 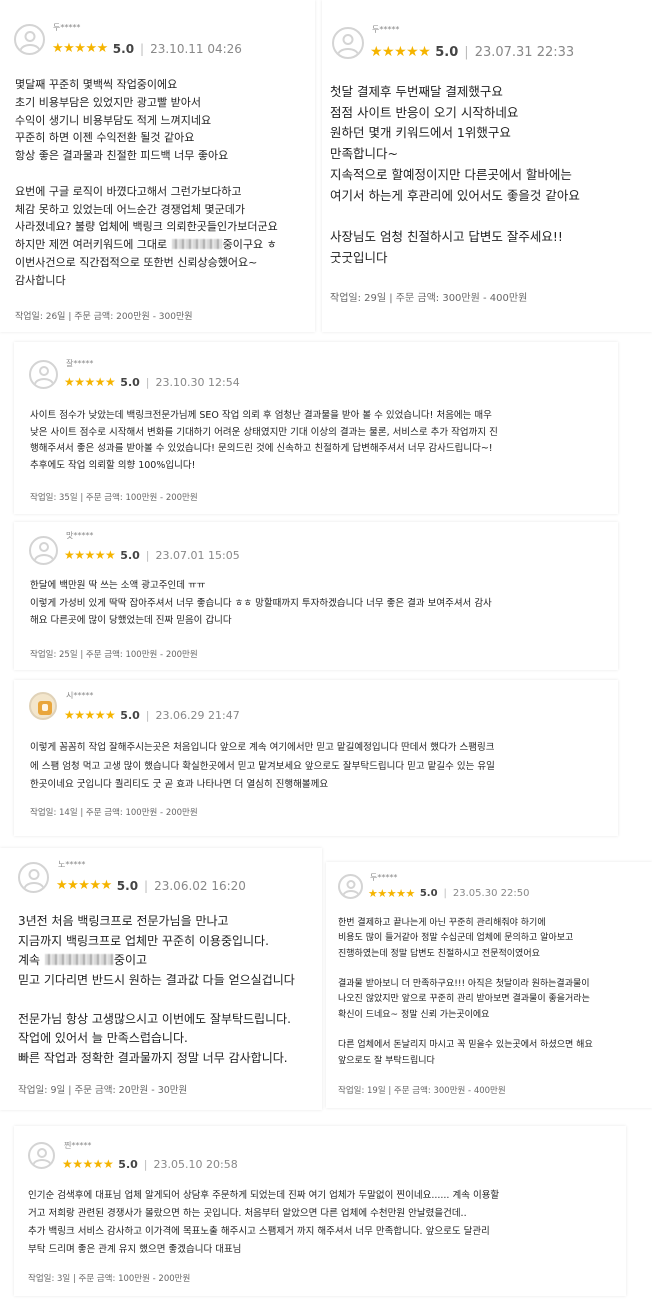 I want to click on rating-row: ★★★★★ 5.0 | 23.06.02 16:20, so click(x=151, y=885).